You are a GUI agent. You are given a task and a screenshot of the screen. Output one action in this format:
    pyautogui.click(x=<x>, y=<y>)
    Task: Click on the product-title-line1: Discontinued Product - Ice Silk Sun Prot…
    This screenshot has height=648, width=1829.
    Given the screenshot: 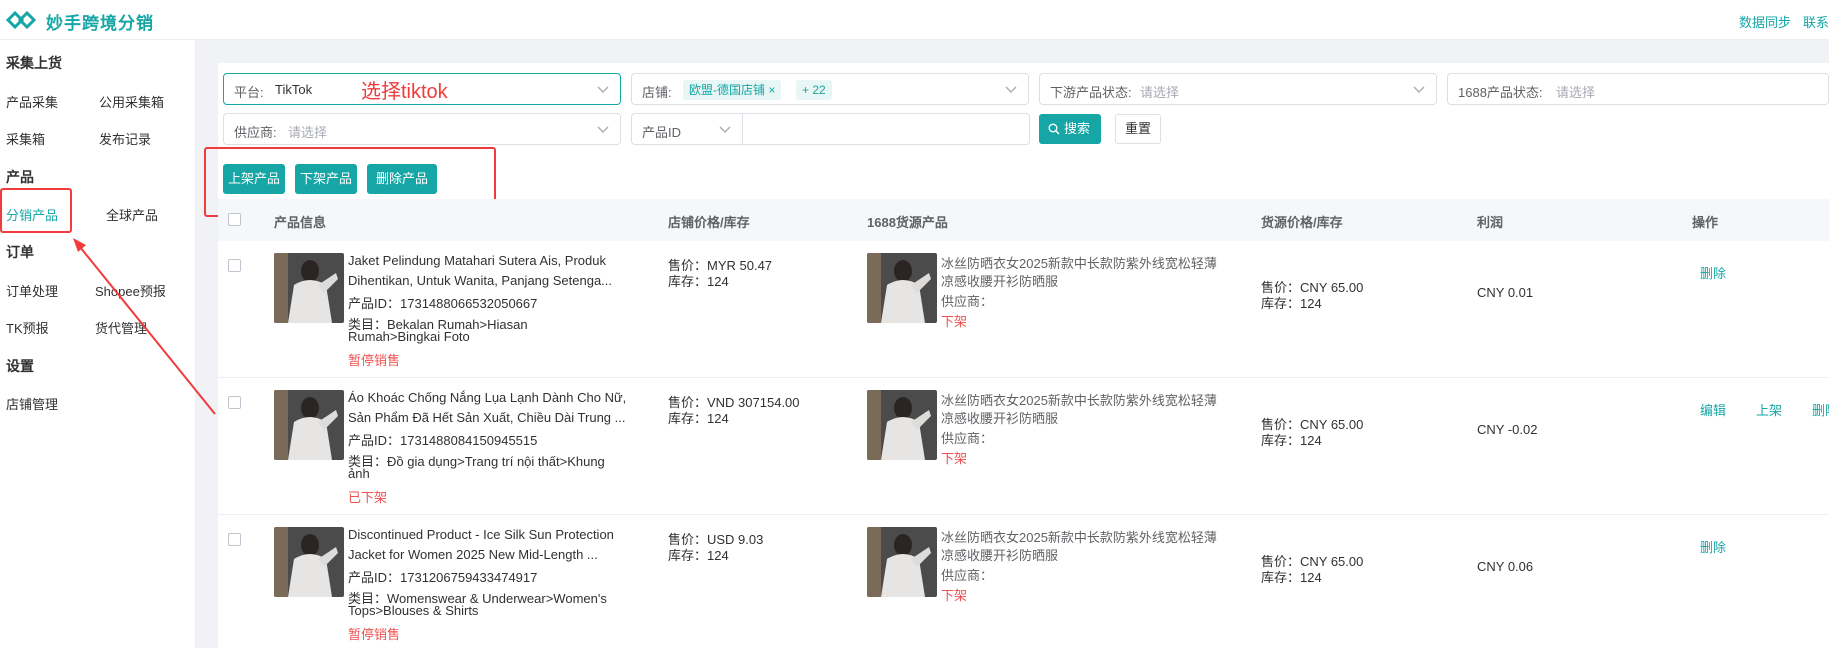 What is the action you would take?
    pyautogui.click(x=481, y=534)
    